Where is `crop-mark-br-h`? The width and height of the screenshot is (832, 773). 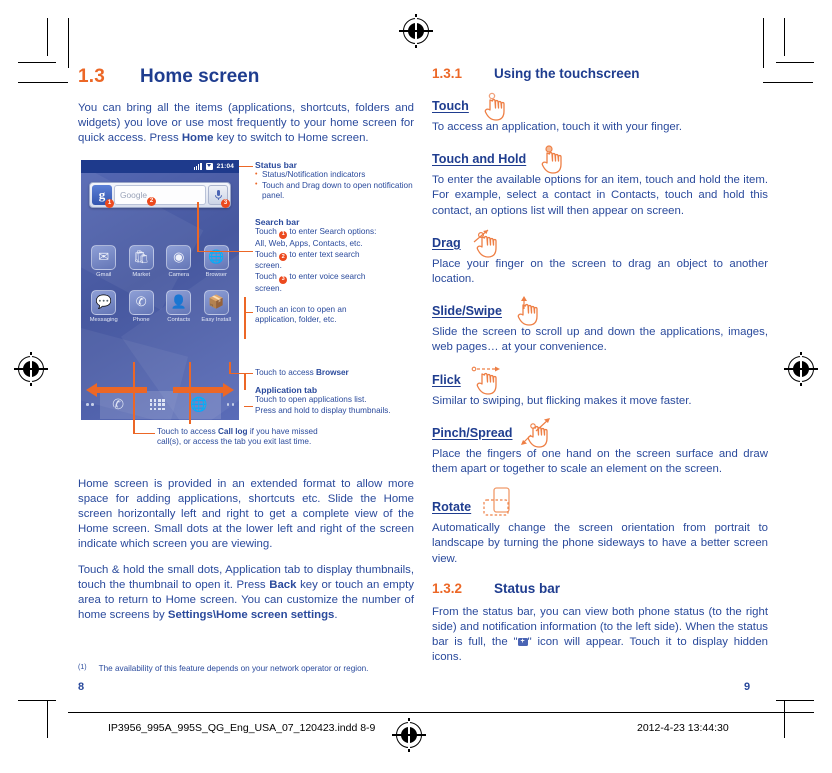
crop-mark-br-h is located at coordinates (795, 700).